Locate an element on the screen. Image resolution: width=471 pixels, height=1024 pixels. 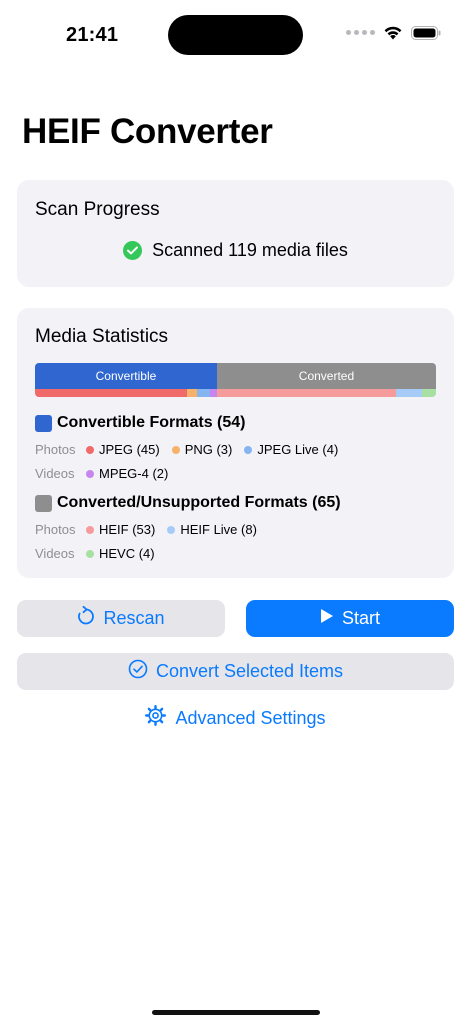
advanced-settings-label: Advanced Settings is located at coordinates (250, 717).